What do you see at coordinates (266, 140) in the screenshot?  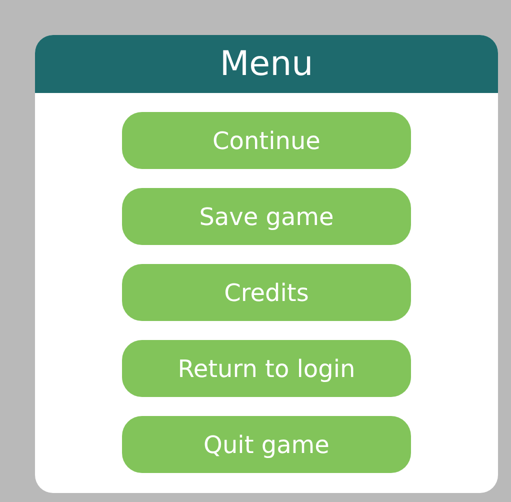 I see `menu-button: Continue` at bounding box center [266, 140].